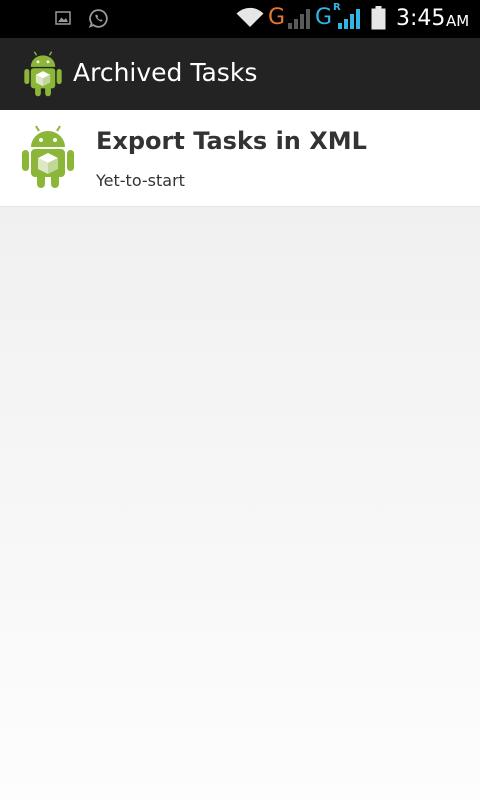 This screenshot has width=480, height=800. I want to click on wifi-icon, so click(250, 17).